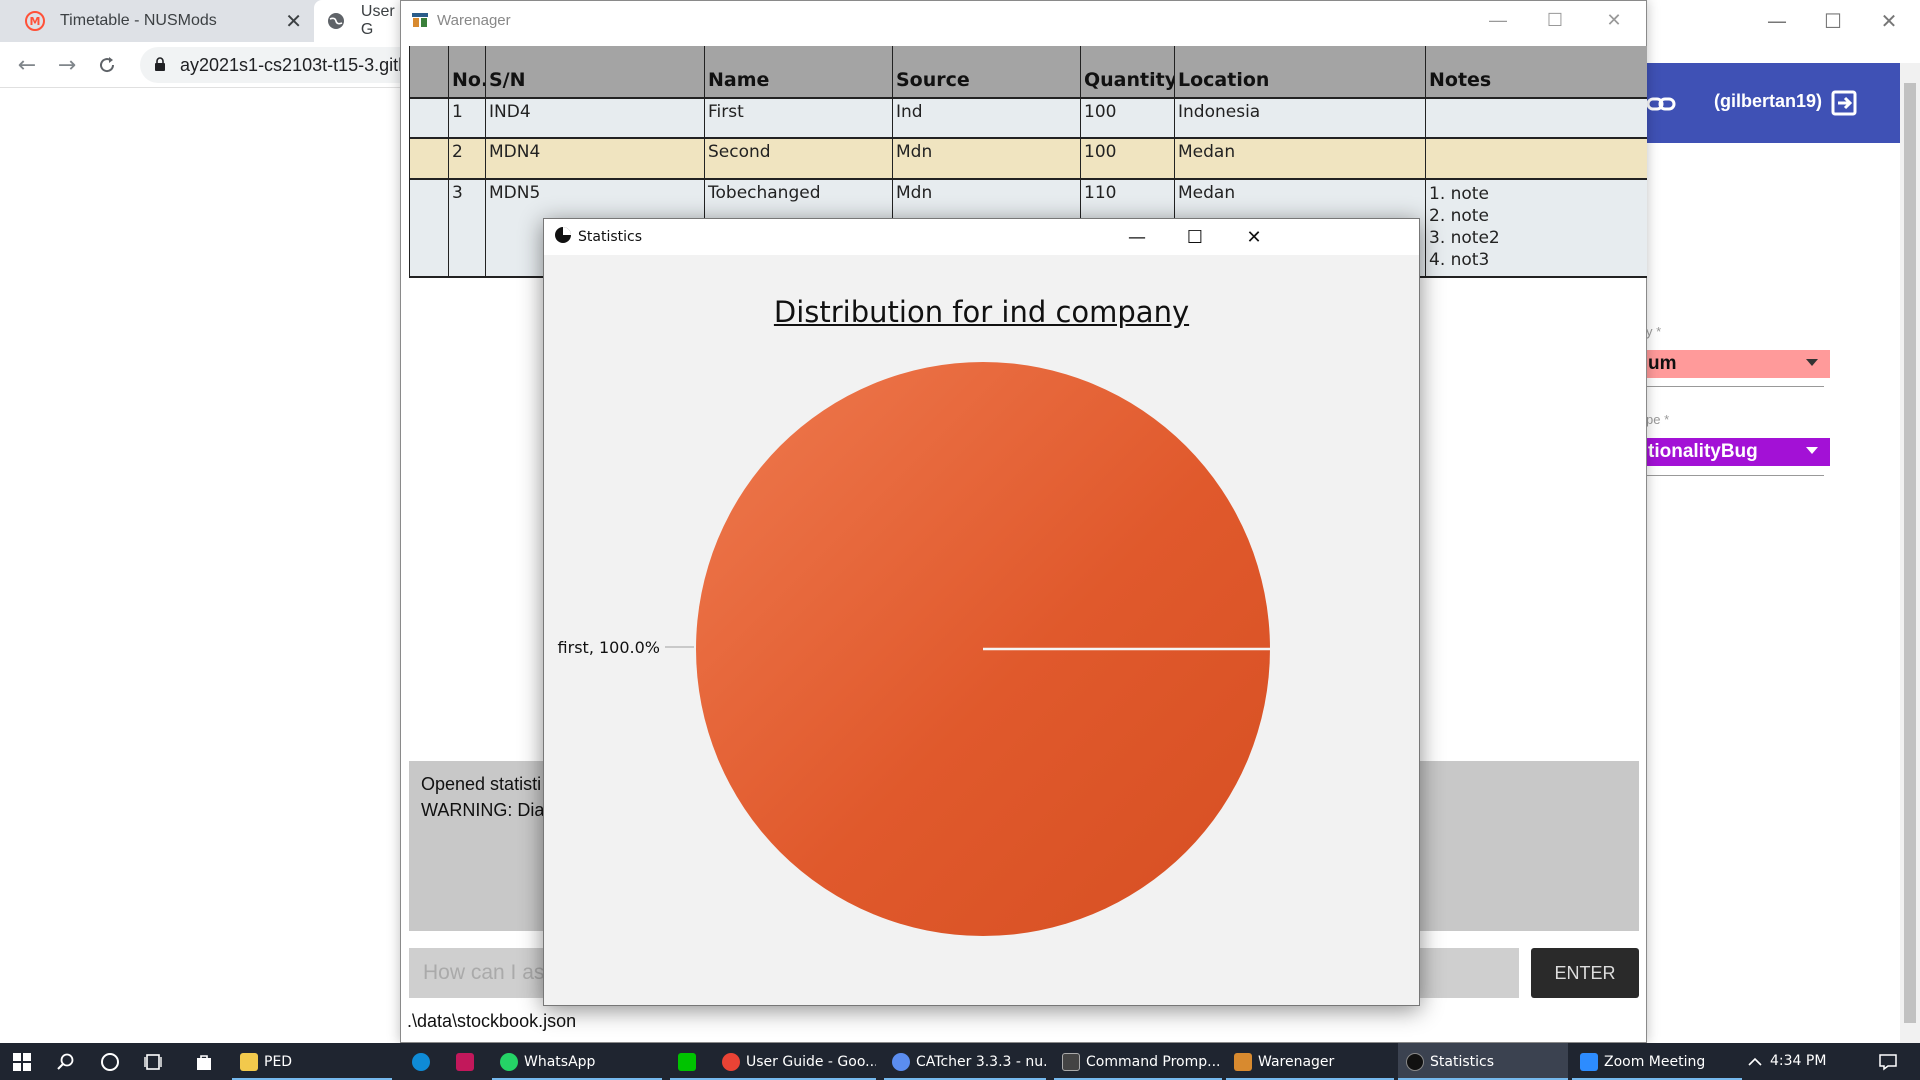  What do you see at coordinates (467, 119) in the screenshot?
I see `cell-no: 1` at bounding box center [467, 119].